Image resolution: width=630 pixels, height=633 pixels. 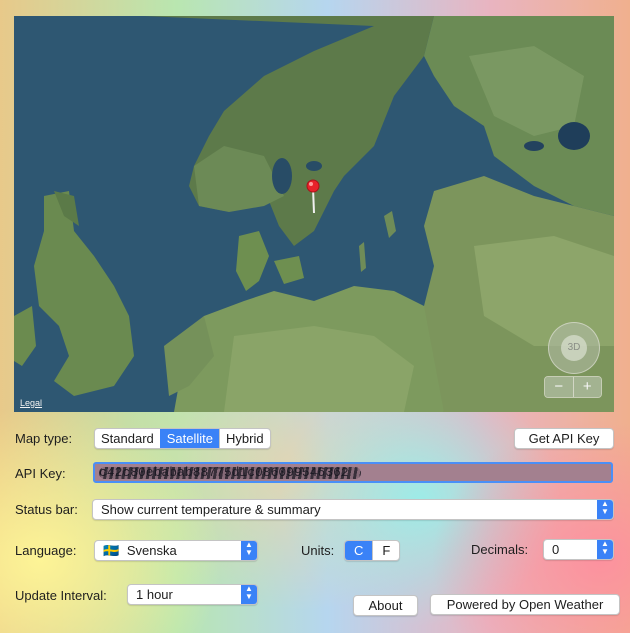 I want to click on 3d-toggle-button: 3D, so click(x=574, y=348).